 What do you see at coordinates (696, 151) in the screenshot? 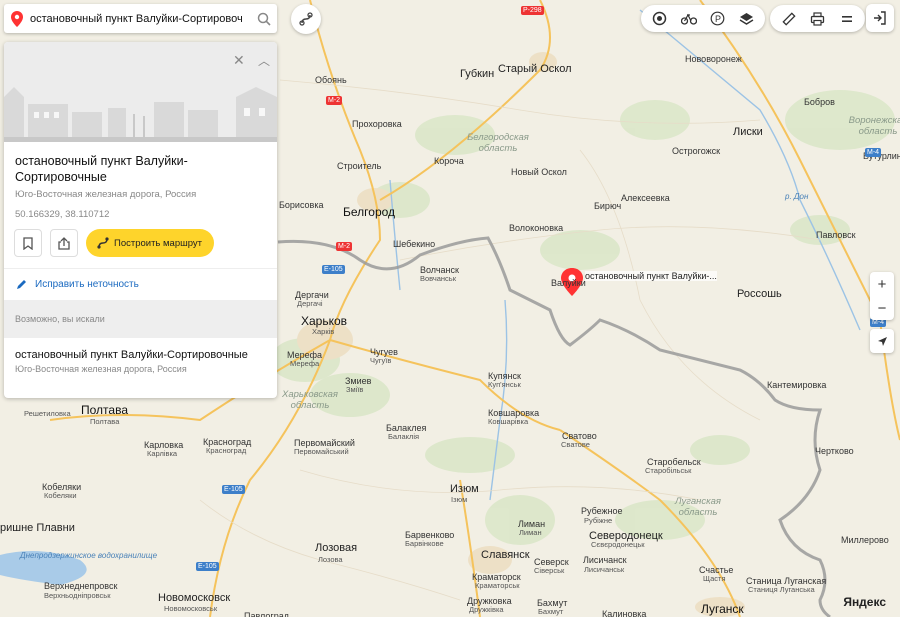
I see `map-label-ostrogozhsk: Острогожск` at bounding box center [696, 151].